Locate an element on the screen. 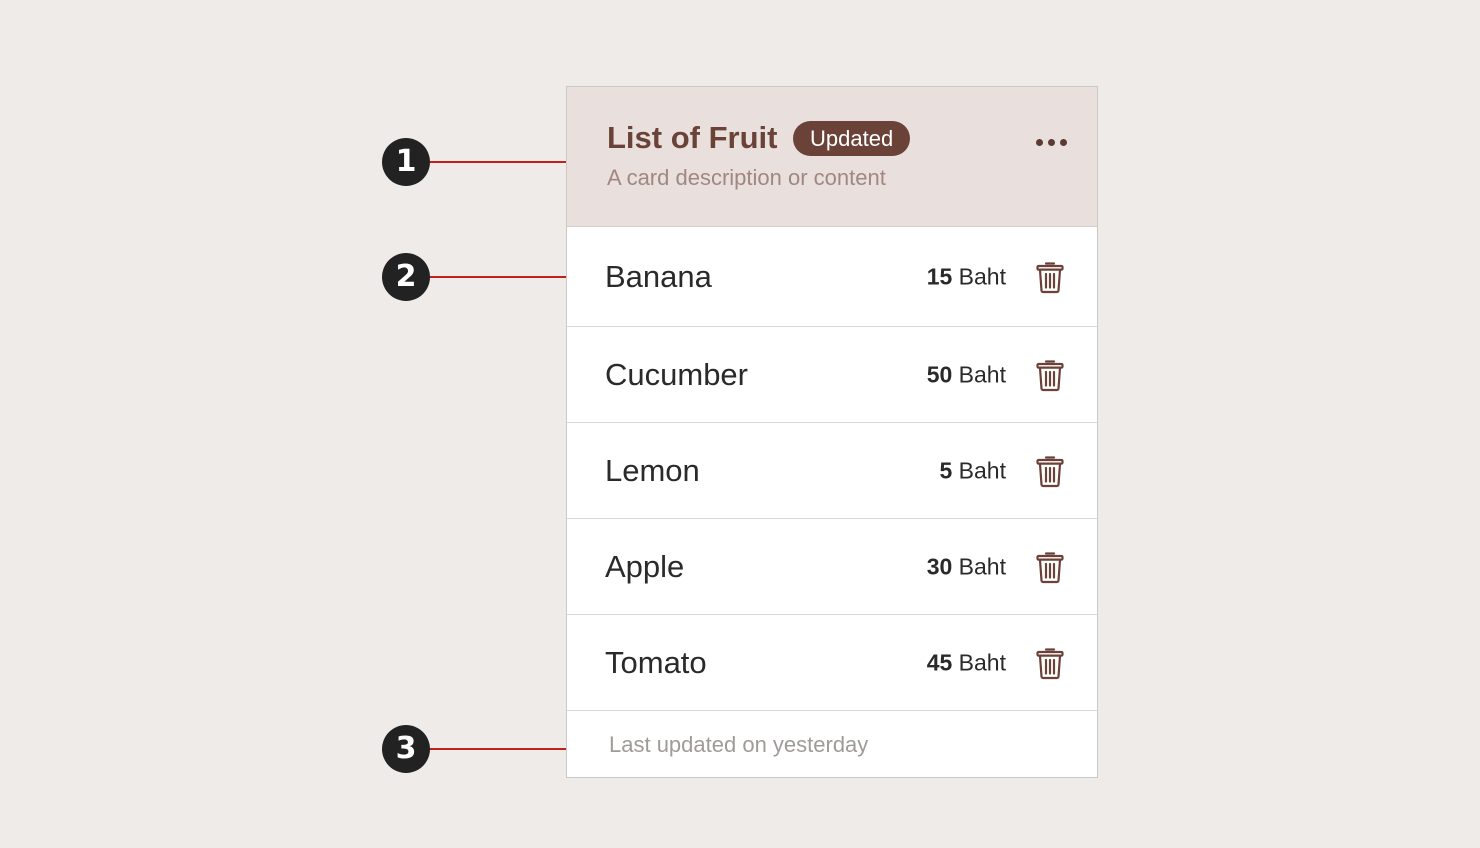 The image size is (1480, 848). item-name: Apple is located at coordinates (645, 566).